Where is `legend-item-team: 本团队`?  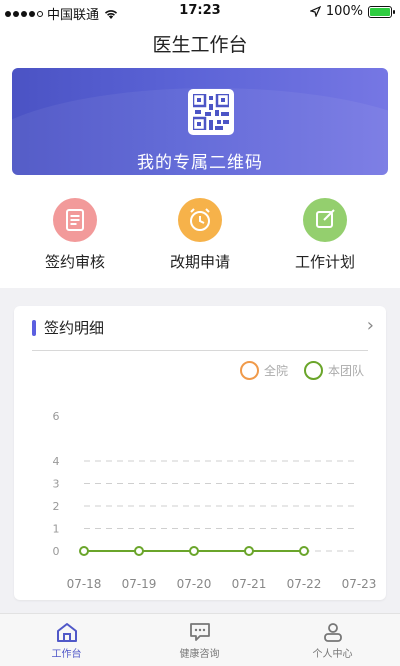 legend-item-team: 本团队 is located at coordinates (334, 370).